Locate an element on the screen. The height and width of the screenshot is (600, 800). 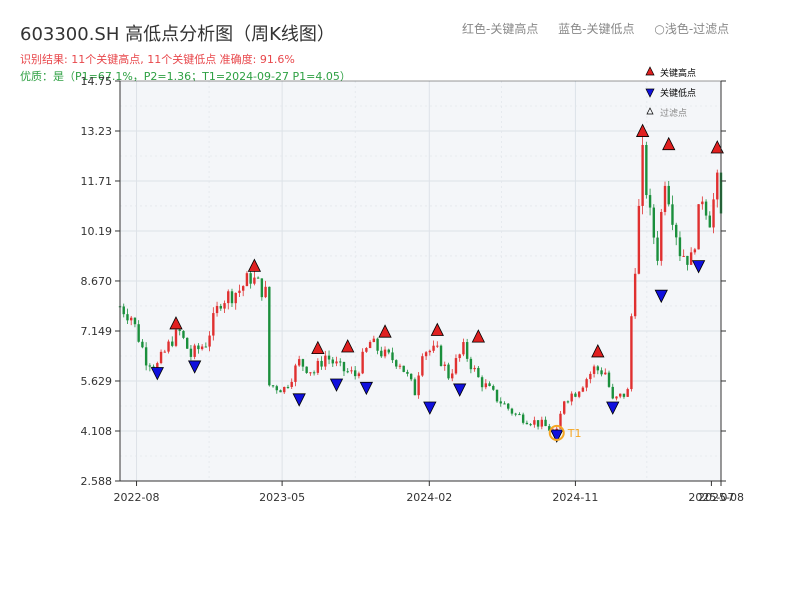
y-tick-label: 13.23 is located at coordinates (97, 131).